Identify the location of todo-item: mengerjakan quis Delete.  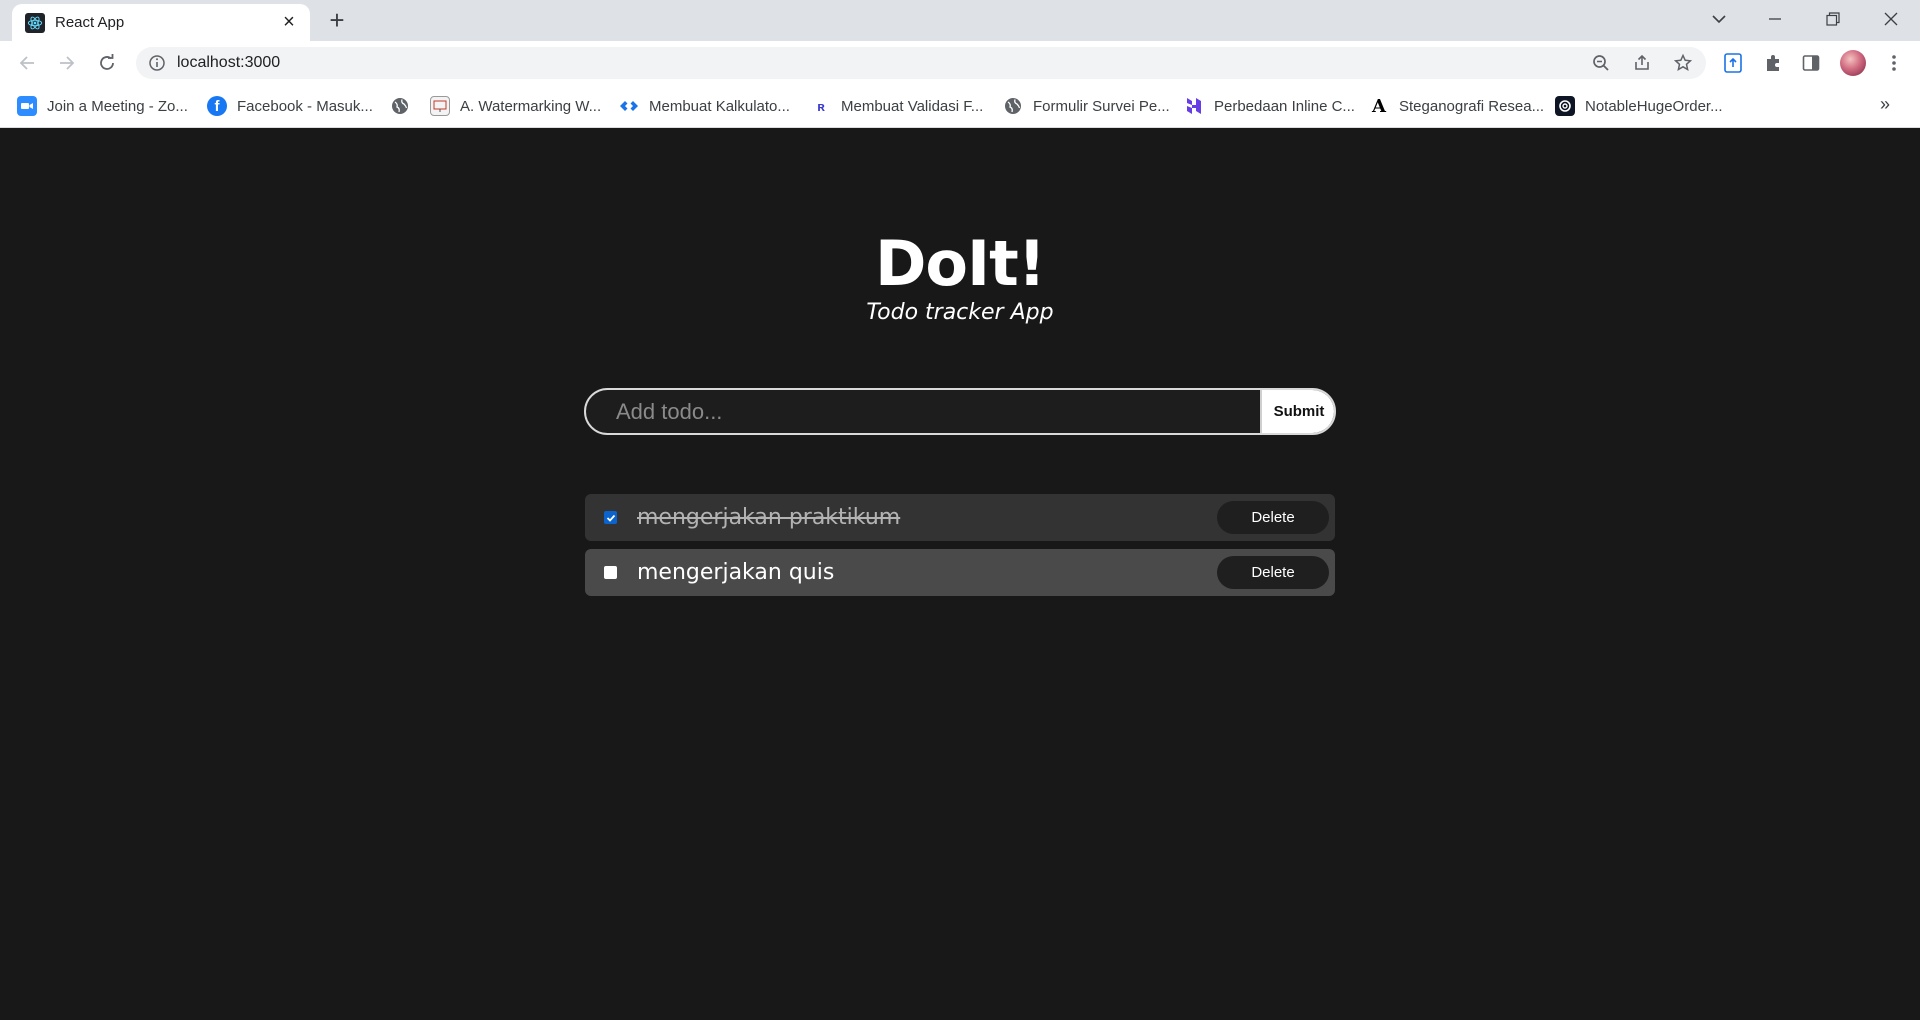
(960, 572).